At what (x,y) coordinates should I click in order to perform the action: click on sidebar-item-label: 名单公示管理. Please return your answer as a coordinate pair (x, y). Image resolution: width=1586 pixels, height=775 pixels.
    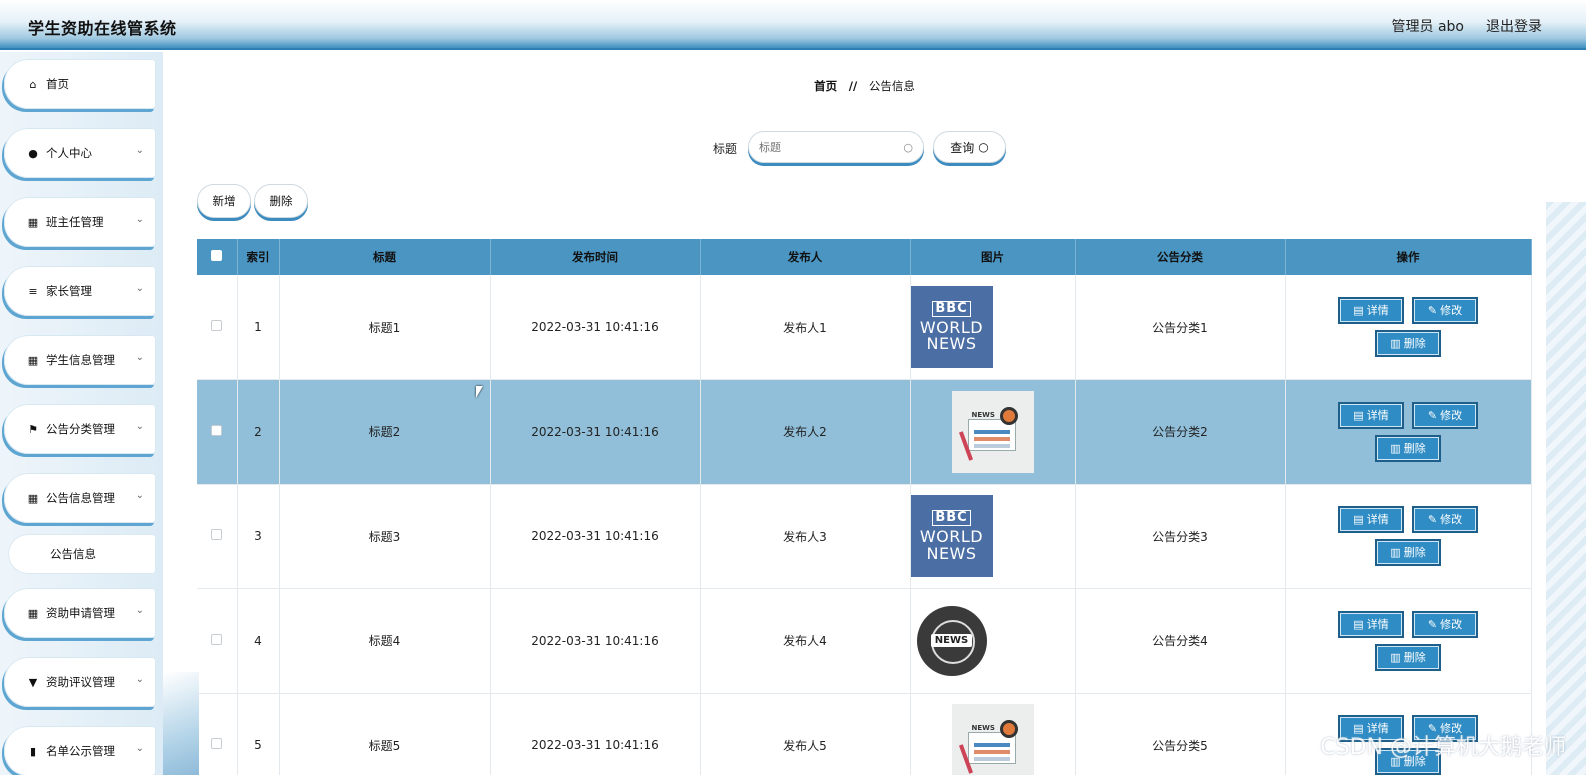
    Looking at the image, I should click on (80, 751).